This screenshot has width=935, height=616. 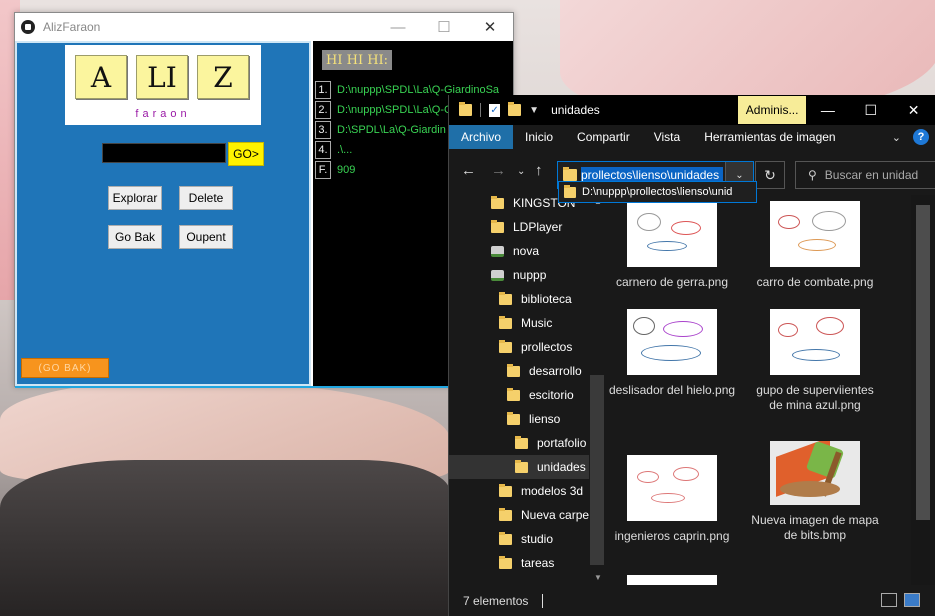 I want to click on nav-item-lienso: lienso, so click(x=533, y=419).